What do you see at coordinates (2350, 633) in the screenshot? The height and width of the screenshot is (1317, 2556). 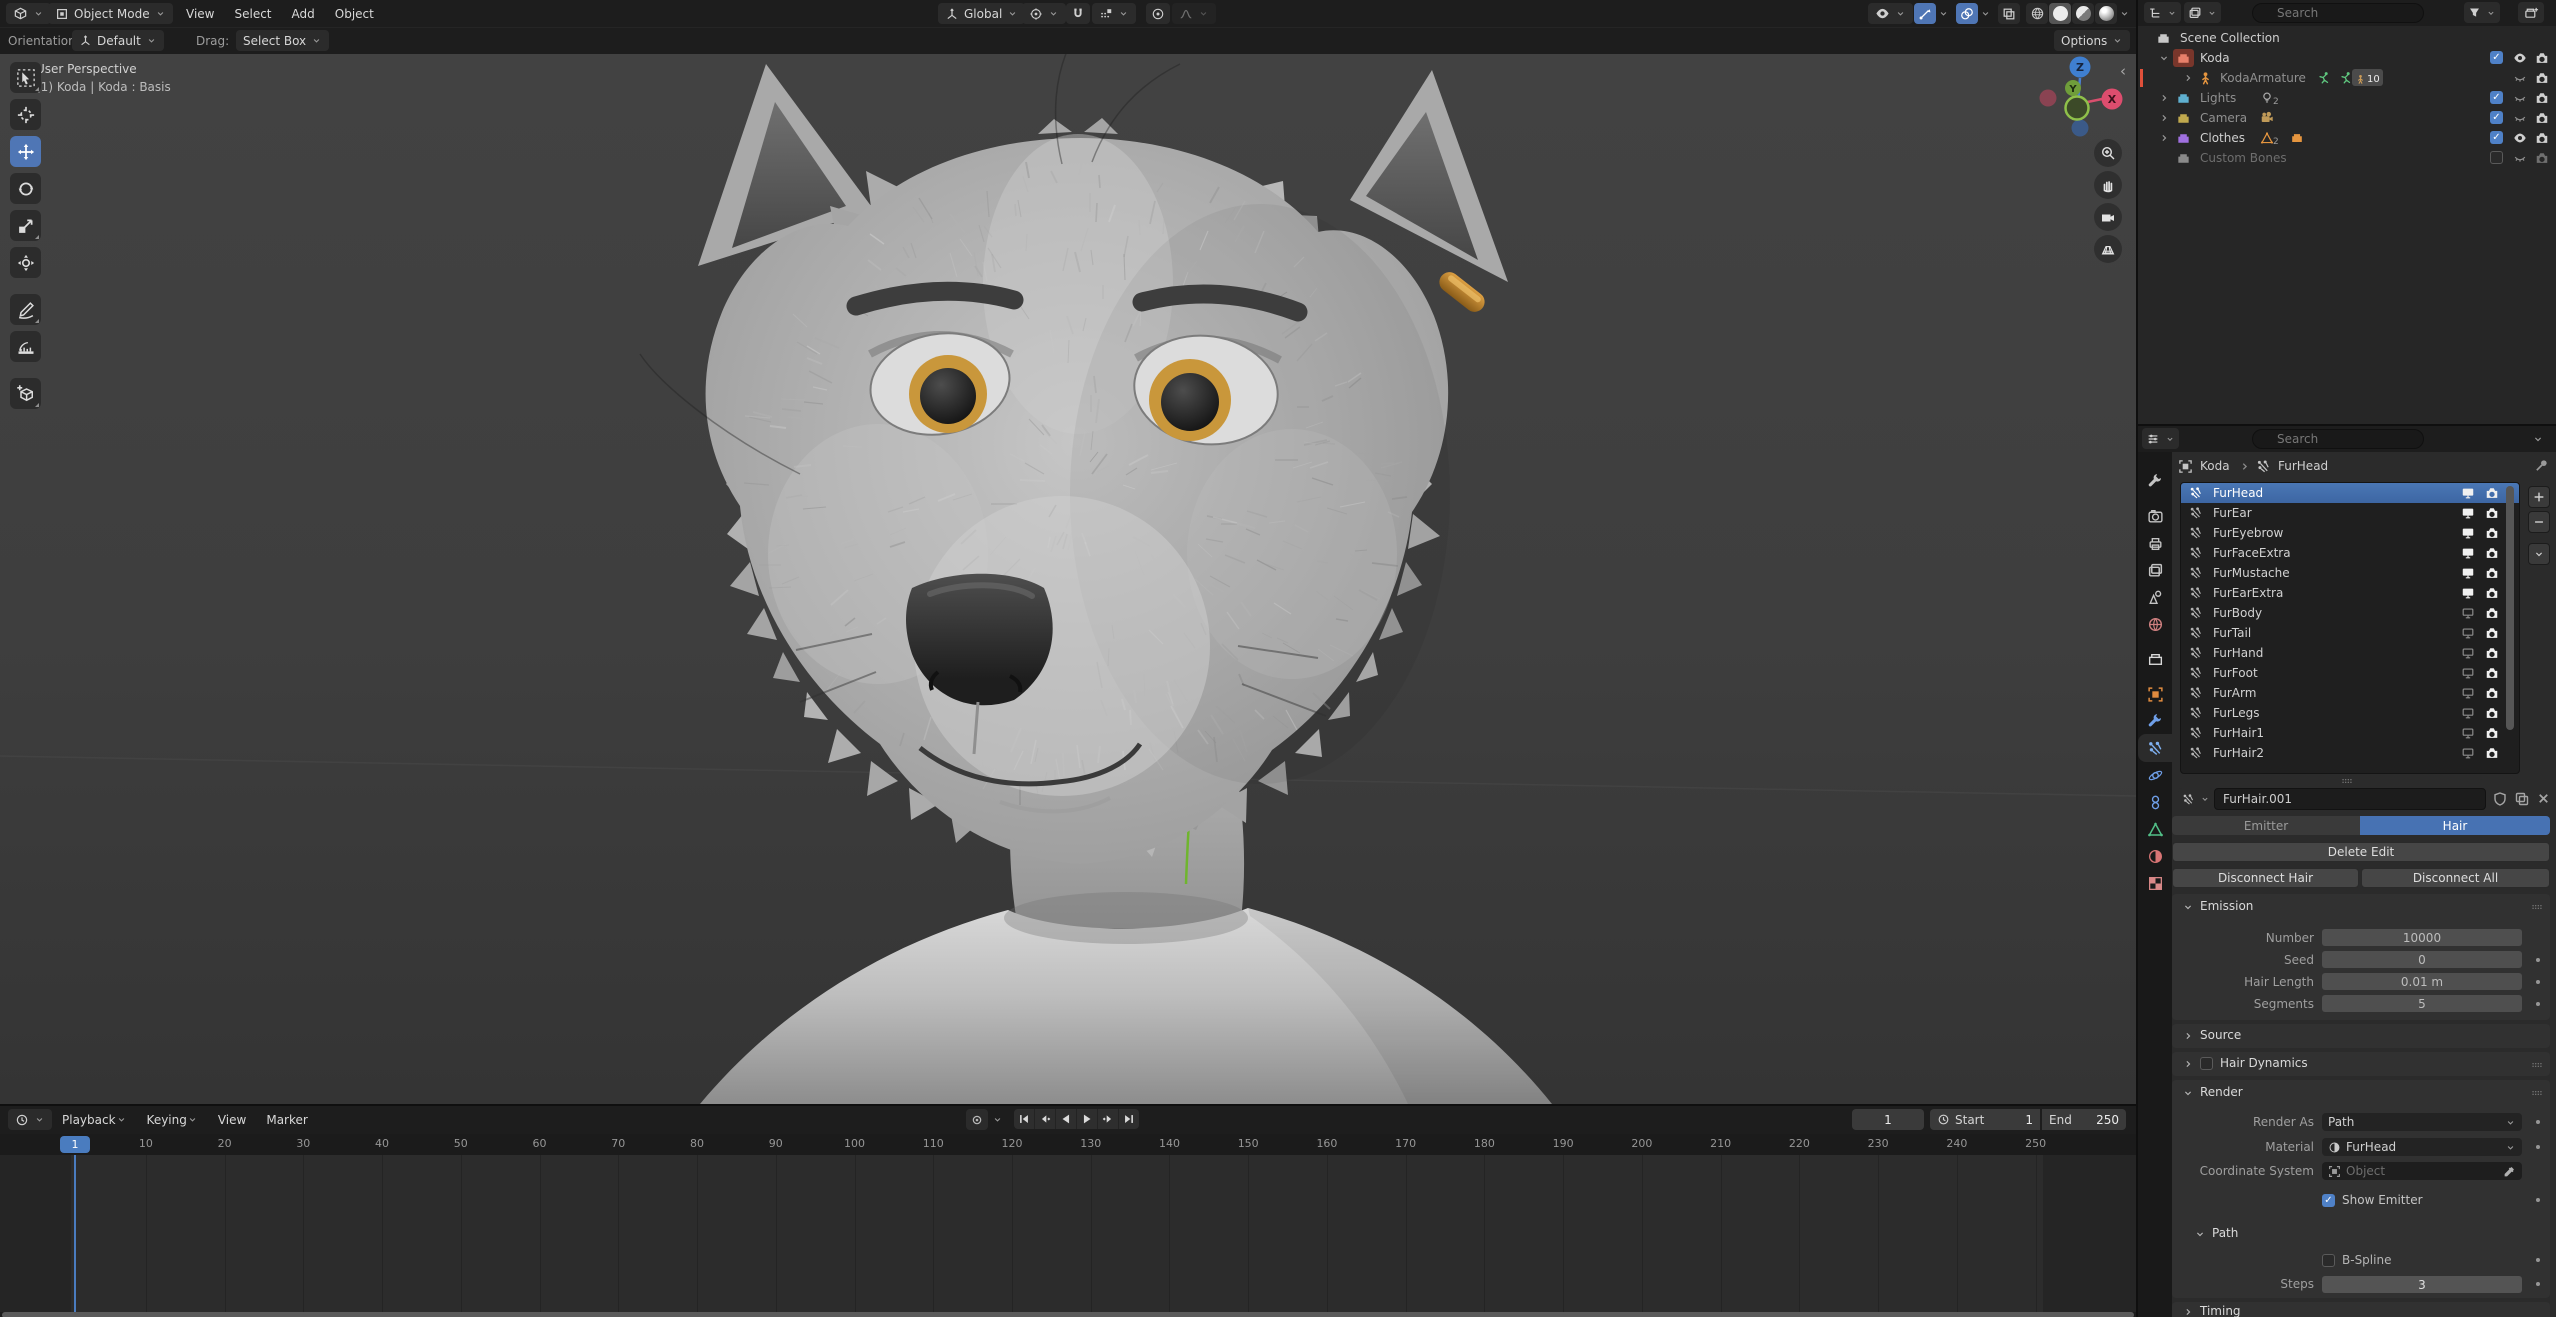 I see `particle-system-row: FurTail` at bounding box center [2350, 633].